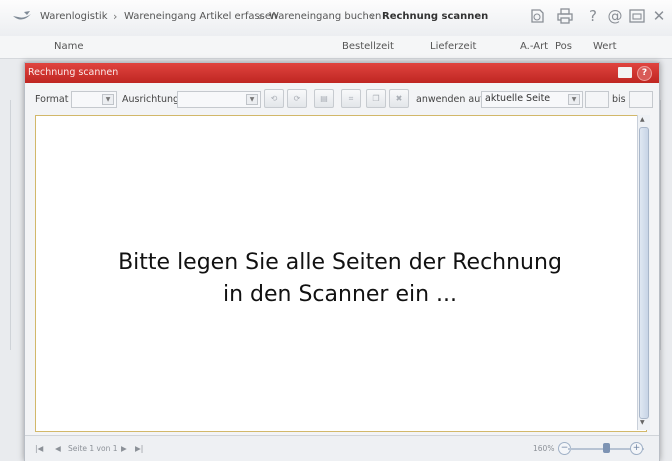 The image size is (672, 461). Describe the element at coordinates (73, 72) in the screenshot. I see `dialog-title: Rechnung scannen` at that location.